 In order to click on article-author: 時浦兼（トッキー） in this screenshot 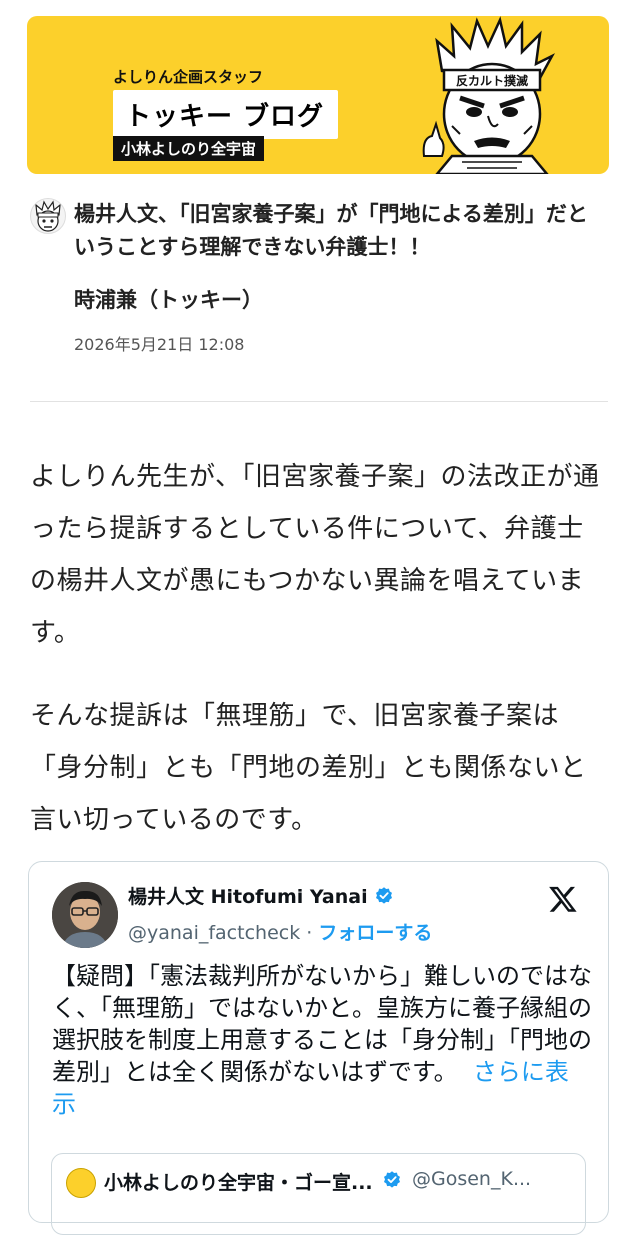, I will do `click(168, 299)`.